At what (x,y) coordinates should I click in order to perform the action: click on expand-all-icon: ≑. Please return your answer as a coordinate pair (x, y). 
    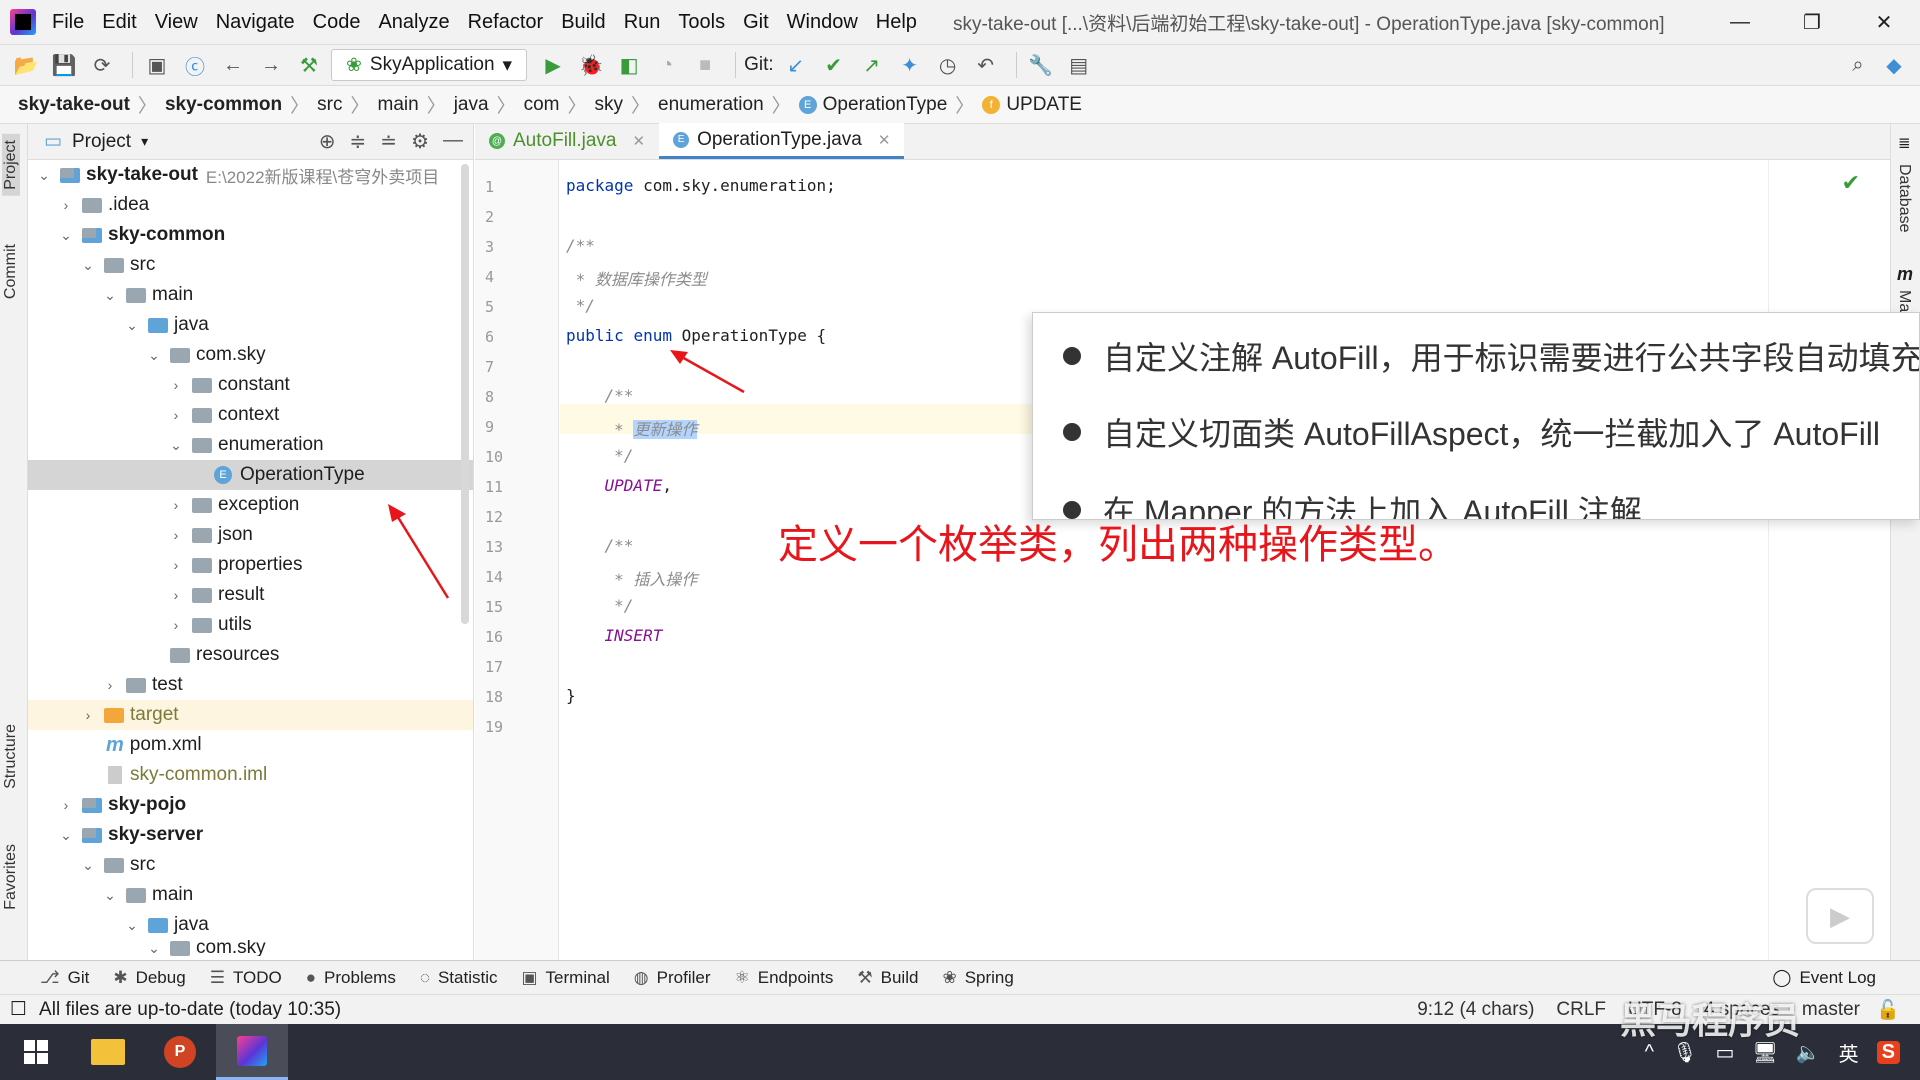
    Looking at the image, I should click on (358, 141).